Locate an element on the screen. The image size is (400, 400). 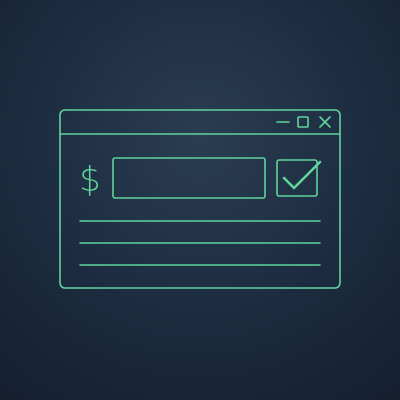
maximize-icon is located at coordinates (303, 122).